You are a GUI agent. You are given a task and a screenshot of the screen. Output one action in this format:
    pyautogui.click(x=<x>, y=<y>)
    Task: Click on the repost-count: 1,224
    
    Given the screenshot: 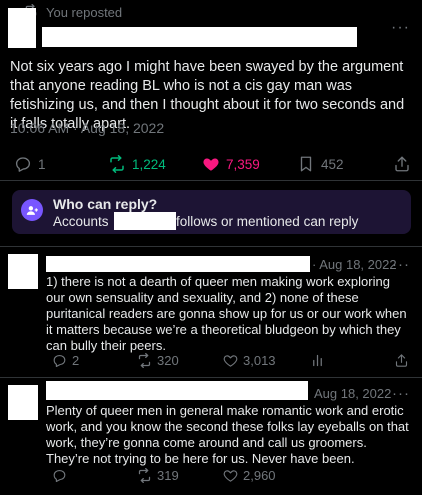 What is the action you would take?
    pyautogui.click(x=149, y=164)
    